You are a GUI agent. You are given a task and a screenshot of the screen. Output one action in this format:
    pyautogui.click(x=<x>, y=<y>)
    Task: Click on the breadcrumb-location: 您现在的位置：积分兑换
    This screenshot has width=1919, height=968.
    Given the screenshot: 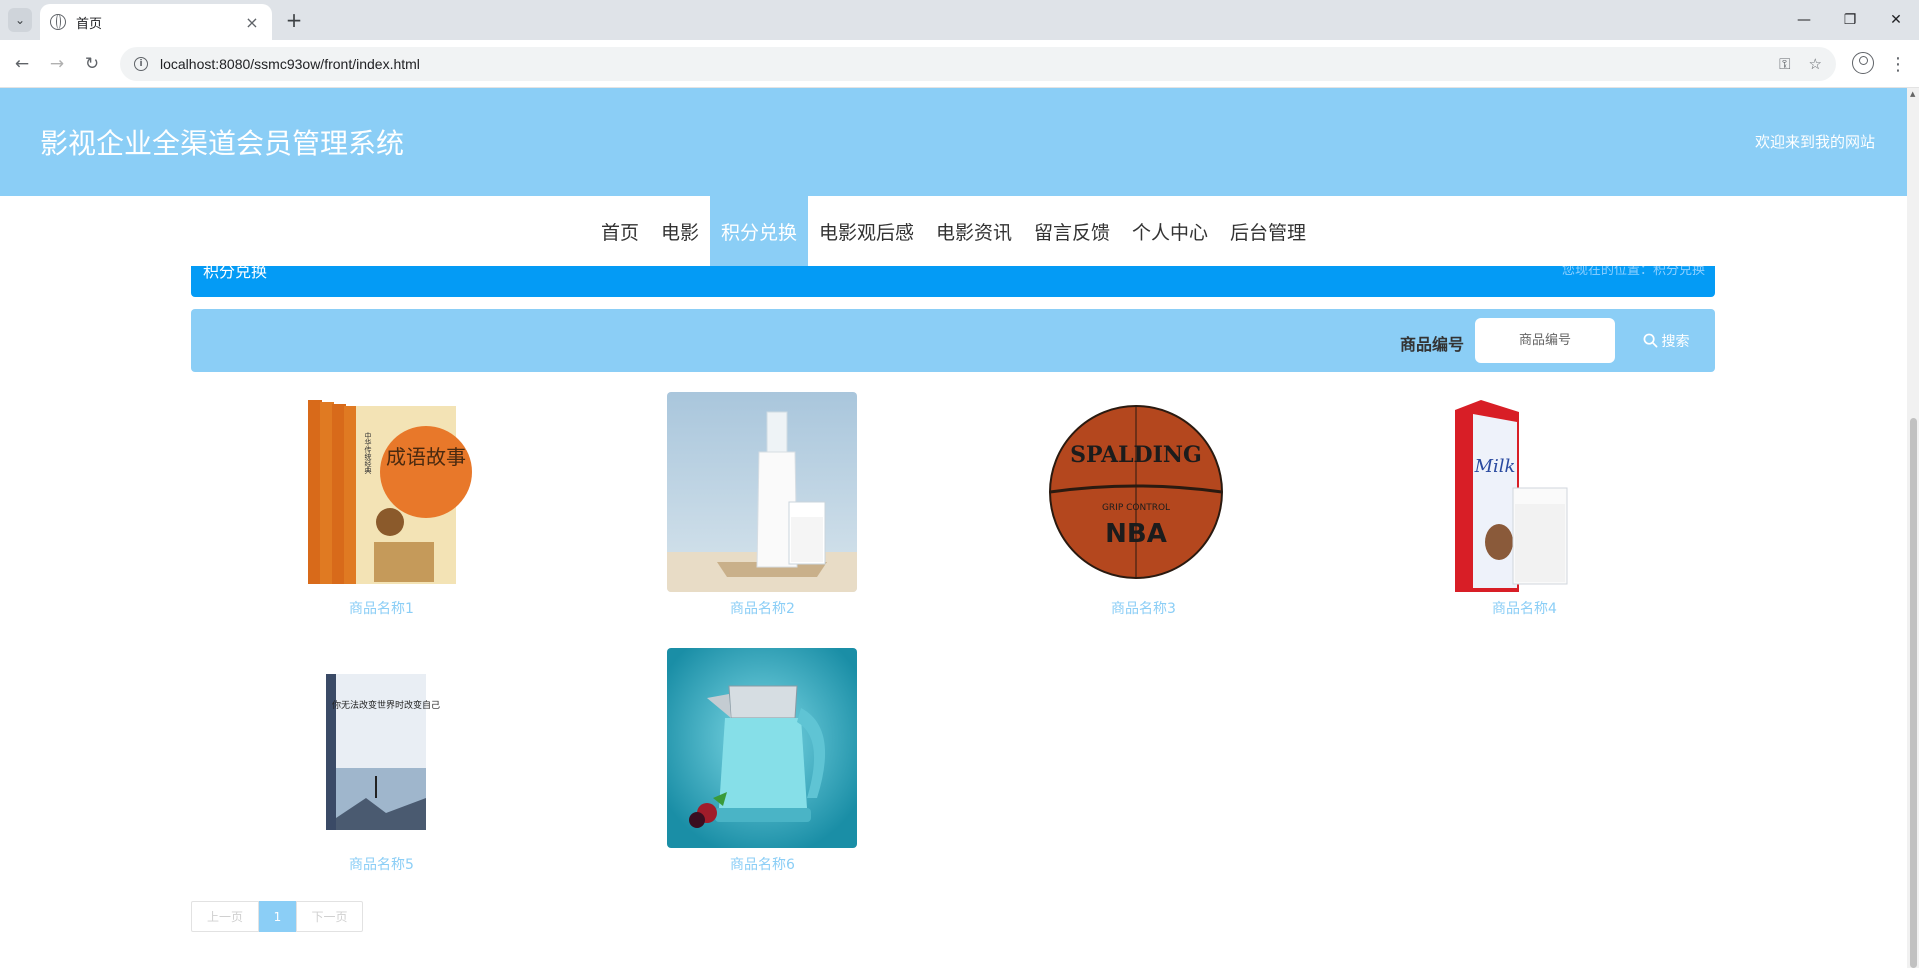 What is the action you would take?
    pyautogui.click(x=1633, y=272)
    